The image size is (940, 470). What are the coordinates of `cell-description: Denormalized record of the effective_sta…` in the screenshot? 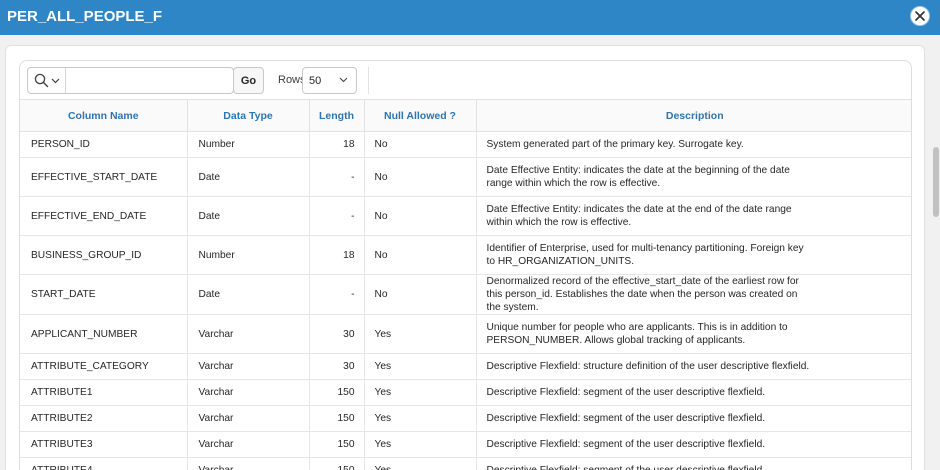 It's located at (693, 294).